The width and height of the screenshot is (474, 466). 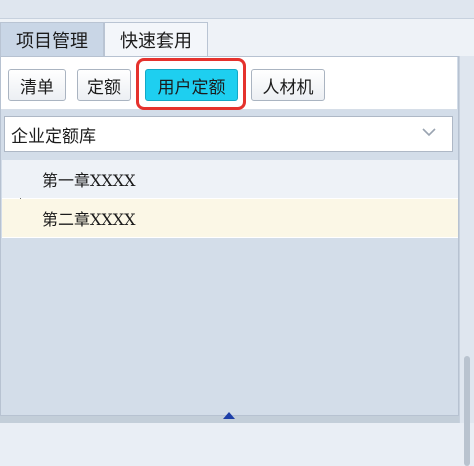 I want to click on tab-quick-apply: 快速套用, so click(x=156, y=39).